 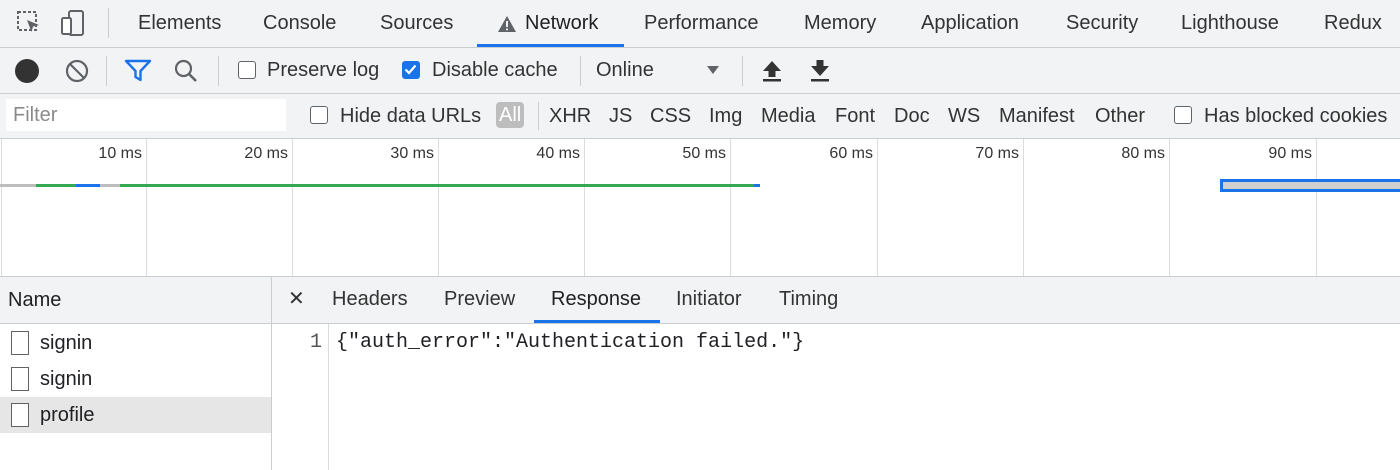 I want to click on tab-network: Network, so click(x=547, y=23).